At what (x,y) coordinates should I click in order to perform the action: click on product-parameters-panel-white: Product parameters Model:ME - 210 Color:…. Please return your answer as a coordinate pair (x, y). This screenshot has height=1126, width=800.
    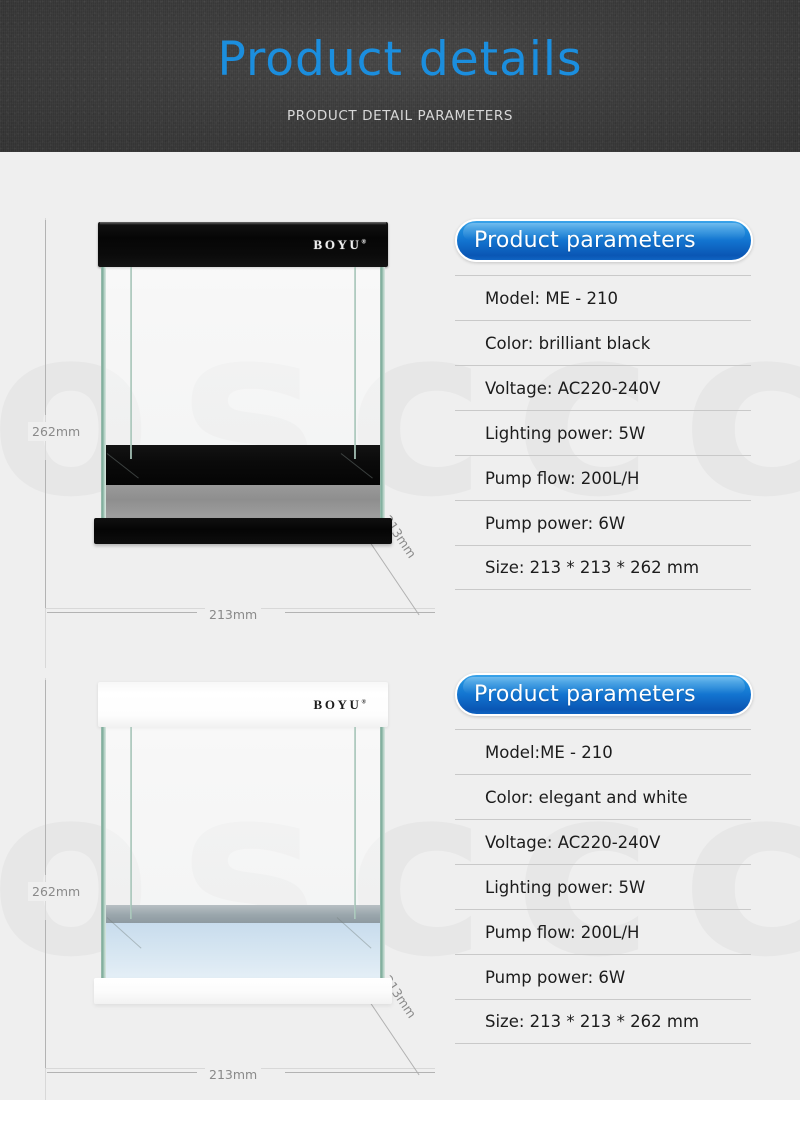
    Looking at the image, I should click on (610, 858).